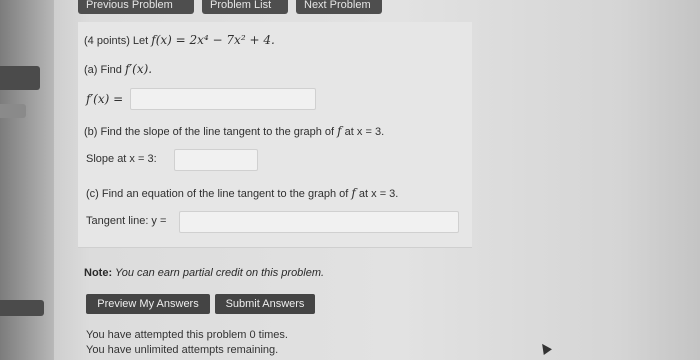 This screenshot has height=360, width=700. Describe the element at coordinates (13, 111) in the screenshot. I see `sidebar-tab-small` at that location.